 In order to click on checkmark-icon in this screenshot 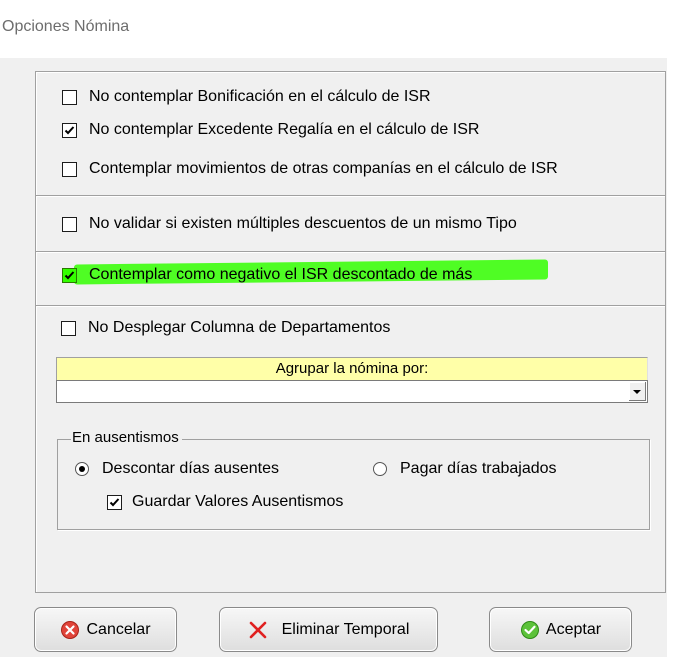, I will do `click(114, 501)`.